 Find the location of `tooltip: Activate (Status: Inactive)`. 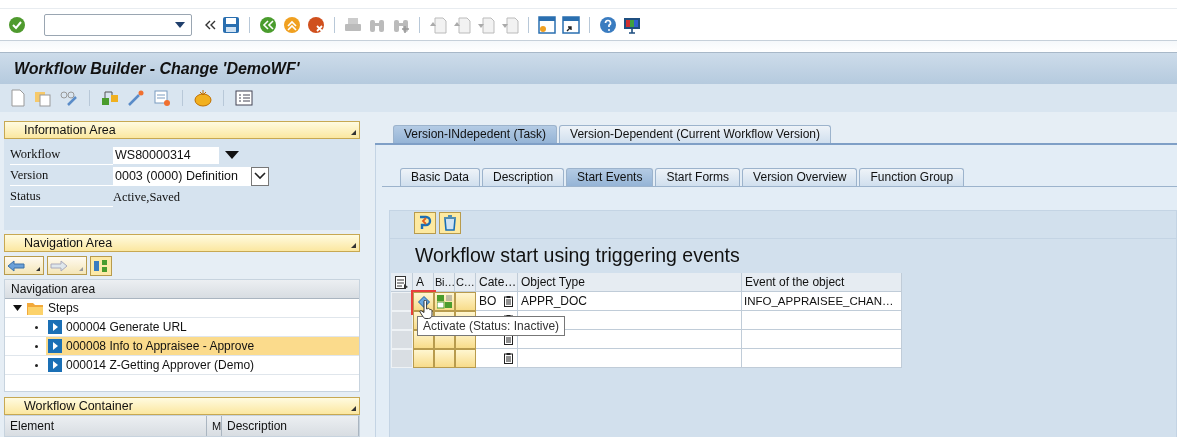

tooltip: Activate (Status: Inactive) is located at coordinates (491, 326).